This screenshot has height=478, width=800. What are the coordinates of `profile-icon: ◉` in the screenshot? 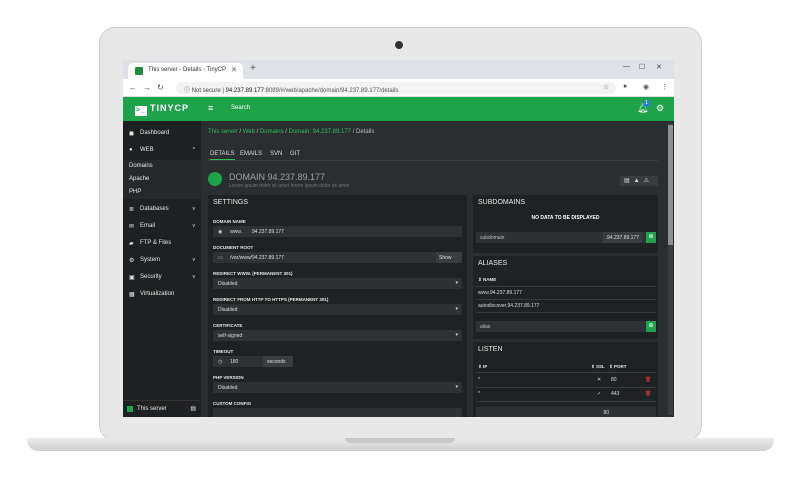 It's located at (646, 87).